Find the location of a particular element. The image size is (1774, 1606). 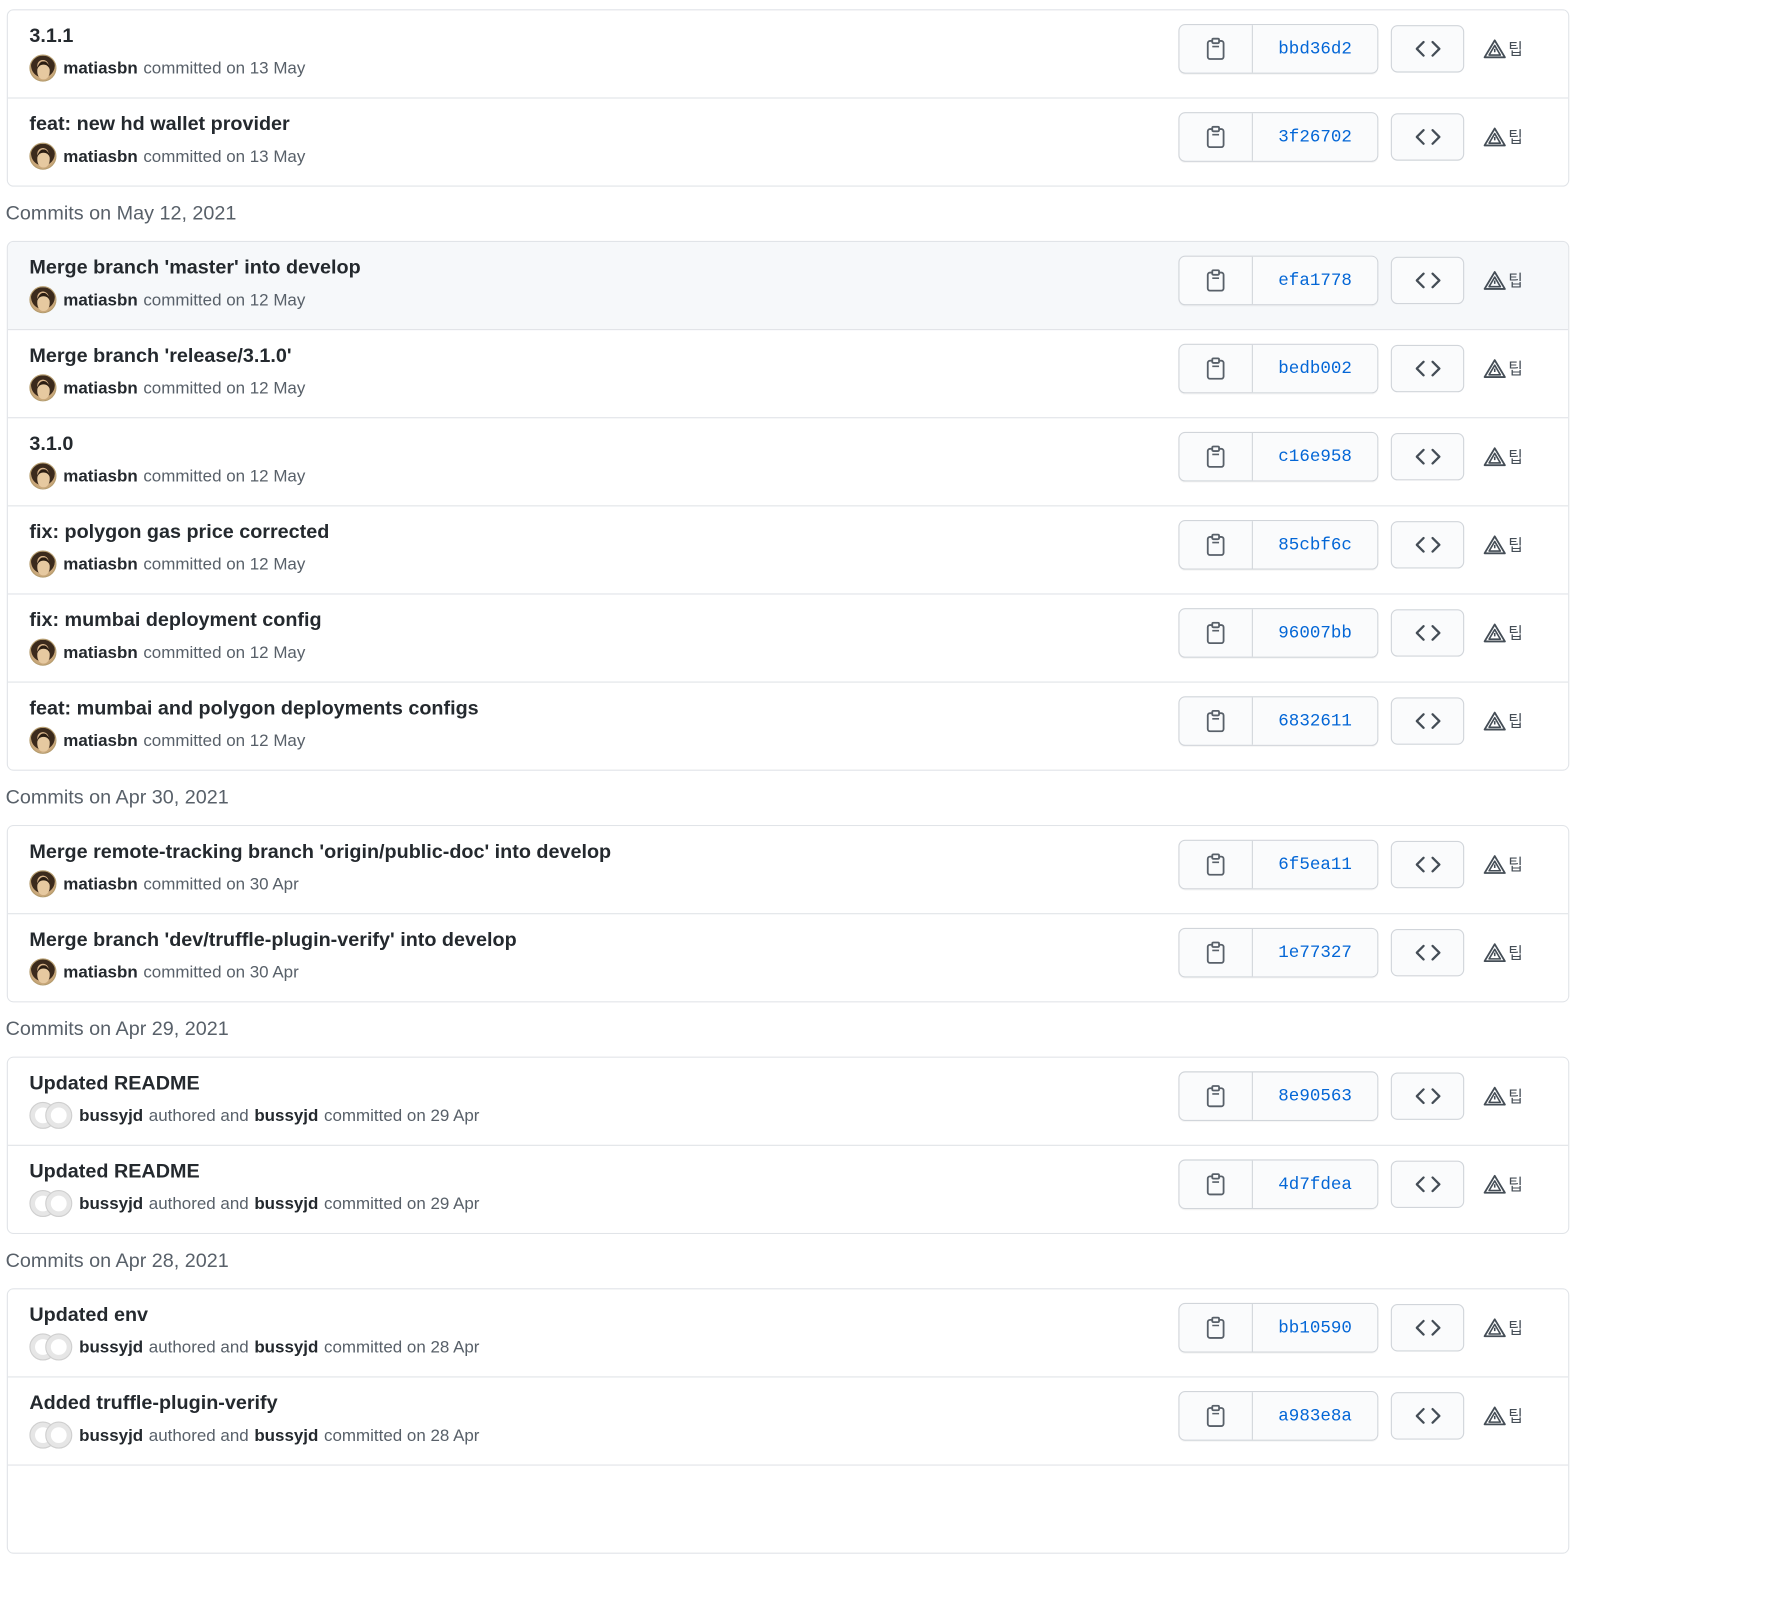

commit-title-link: Added truffle-plugin-verify is located at coordinates (153, 1403).